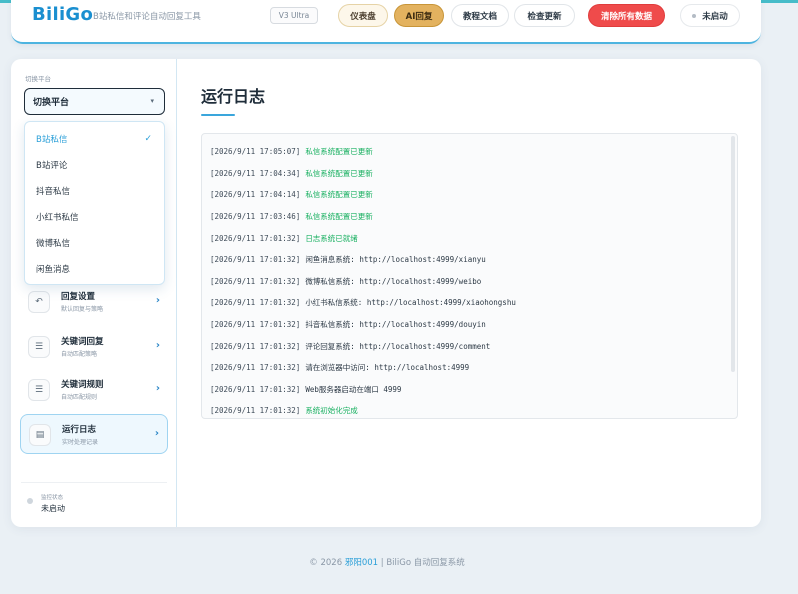 Image resolution: width=798 pixels, height=594 pixels. Describe the element at coordinates (82, 342) in the screenshot. I see `sidebar-item-title: 关键词回复` at that location.